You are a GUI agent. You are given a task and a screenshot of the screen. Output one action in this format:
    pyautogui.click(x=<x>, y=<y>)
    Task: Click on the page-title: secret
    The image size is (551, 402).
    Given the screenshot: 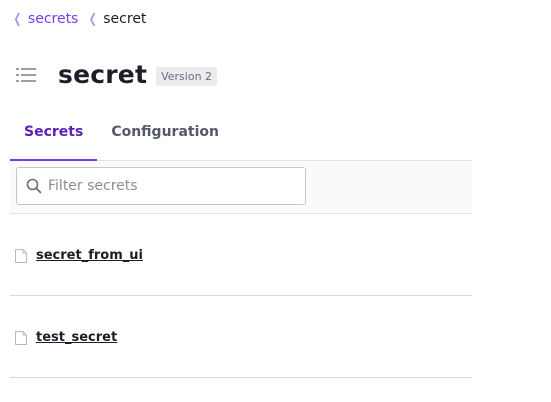 What is the action you would take?
    pyautogui.click(x=103, y=74)
    